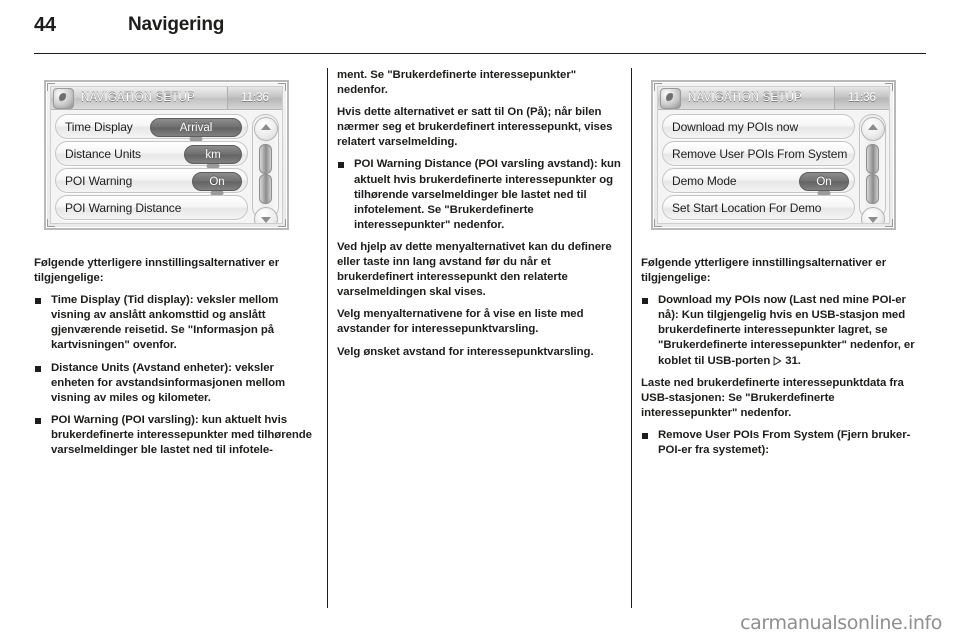  Describe the element at coordinates (824, 181) in the screenshot. I see `value-pill-demo-mode: On` at that location.